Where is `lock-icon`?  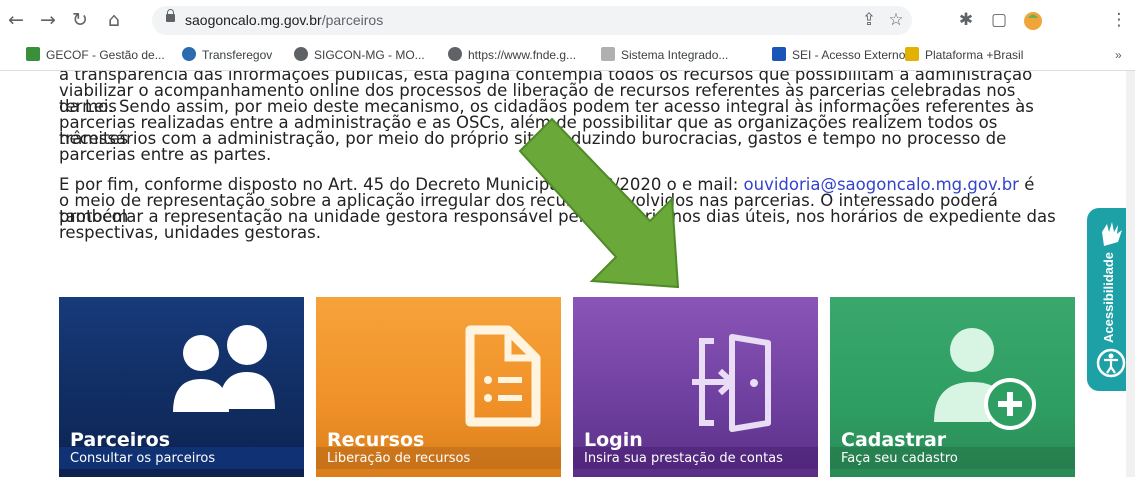 lock-icon is located at coordinates (170, 15).